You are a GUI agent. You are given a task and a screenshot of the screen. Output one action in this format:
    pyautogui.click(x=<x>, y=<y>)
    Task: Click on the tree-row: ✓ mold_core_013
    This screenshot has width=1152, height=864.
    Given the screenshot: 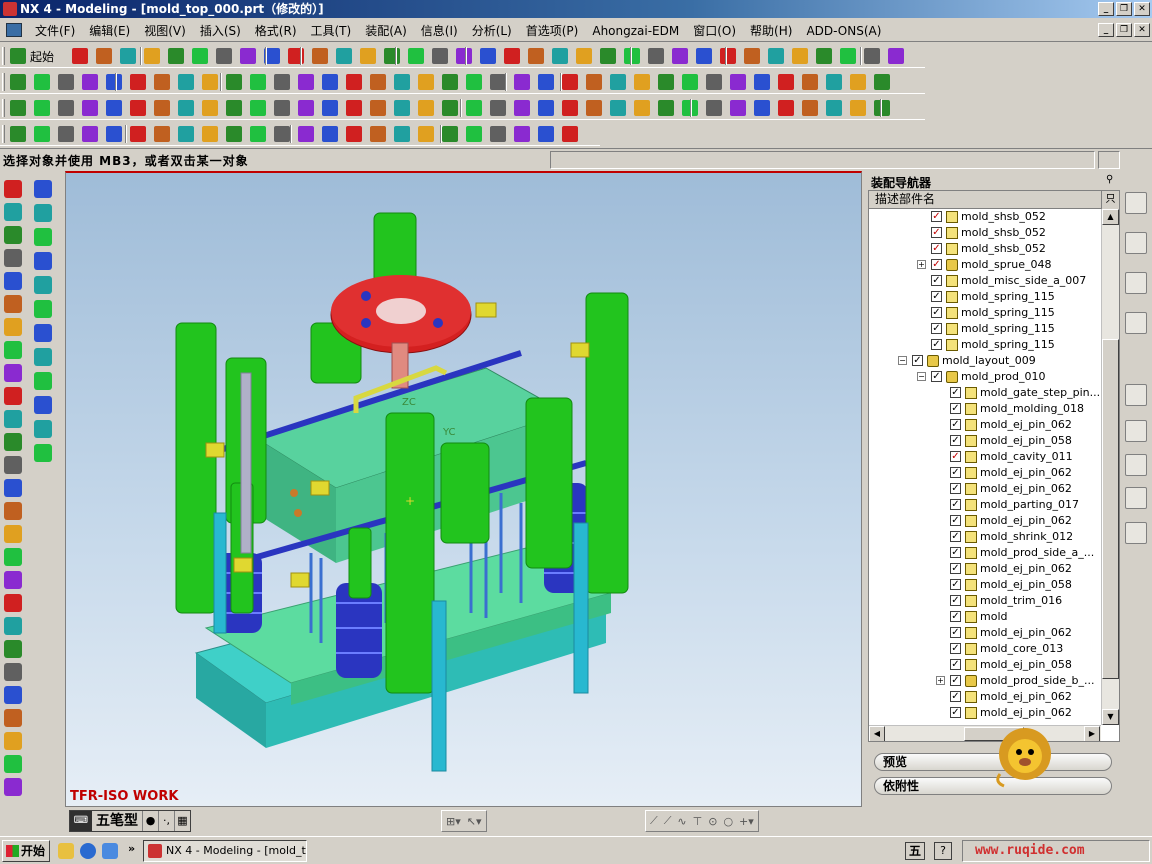 What is the action you would take?
    pyautogui.click(x=985, y=649)
    